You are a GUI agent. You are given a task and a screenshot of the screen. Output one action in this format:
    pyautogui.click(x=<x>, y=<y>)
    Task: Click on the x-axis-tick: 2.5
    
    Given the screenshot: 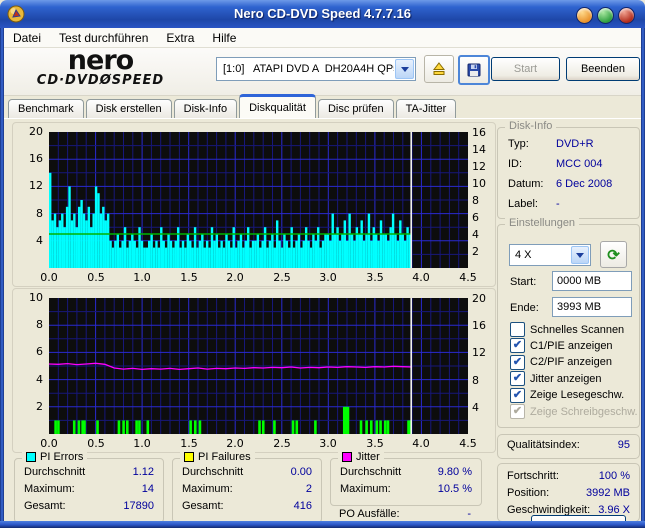 What is the action you would take?
    pyautogui.click(x=282, y=443)
    